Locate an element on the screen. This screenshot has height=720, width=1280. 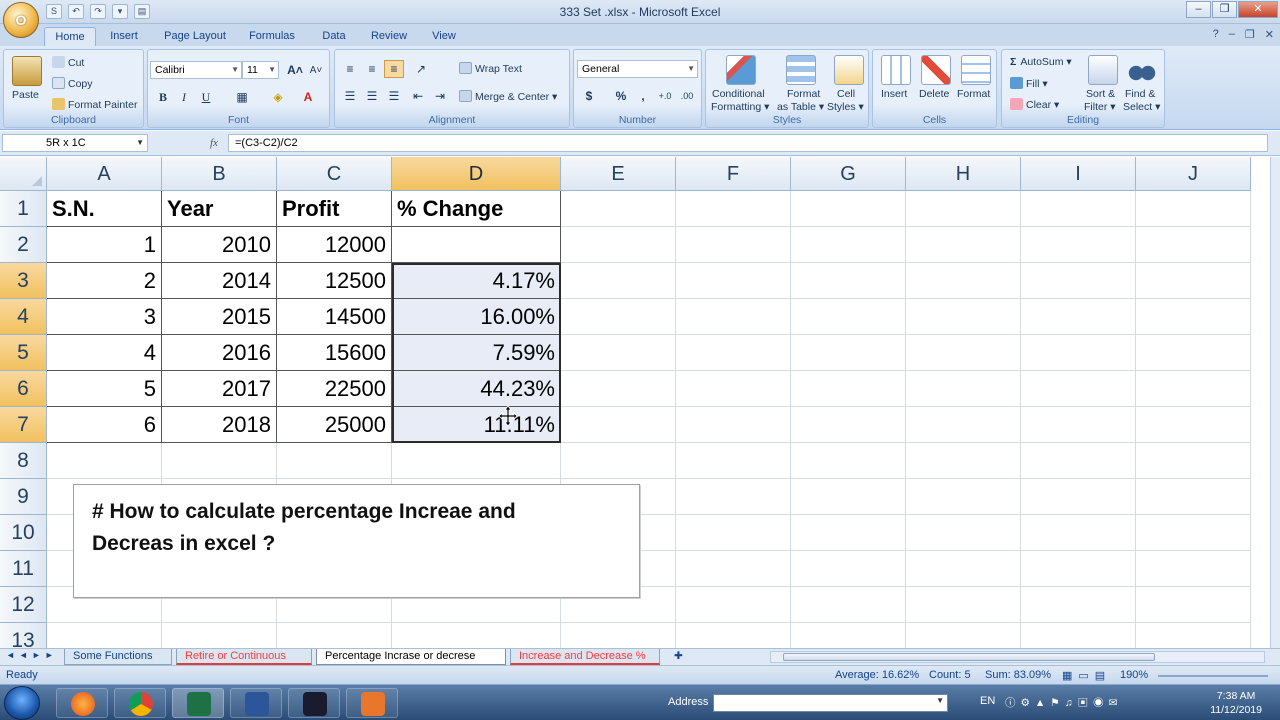
sort-filter-button: Sort & is located at coordinates (1100, 94).